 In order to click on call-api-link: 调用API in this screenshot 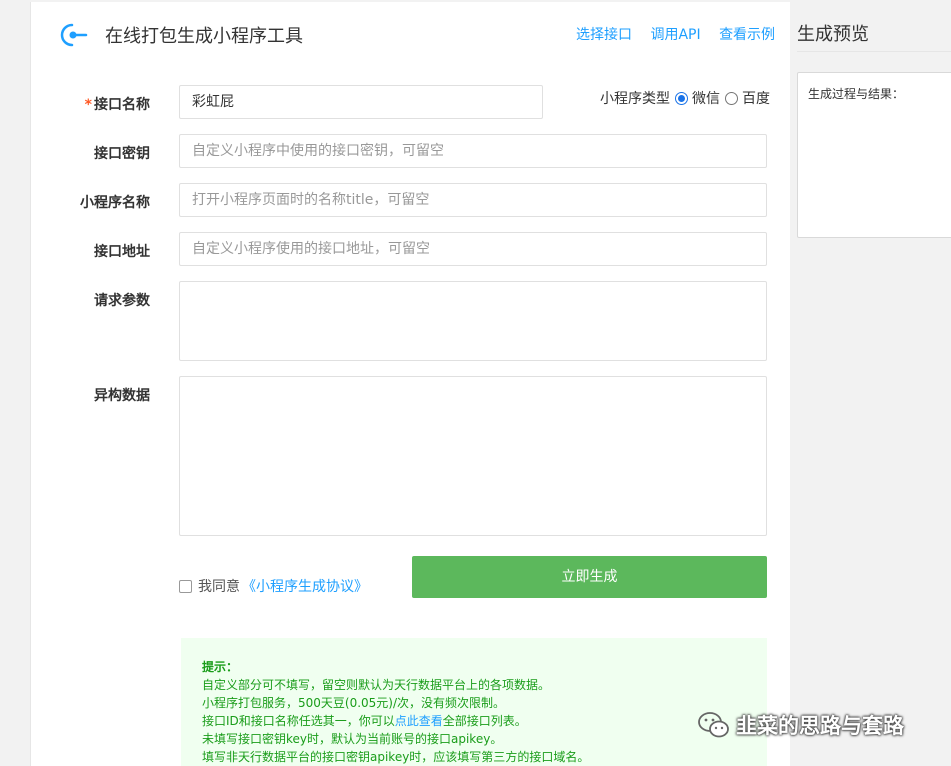, I will do `click(675, 35)`.